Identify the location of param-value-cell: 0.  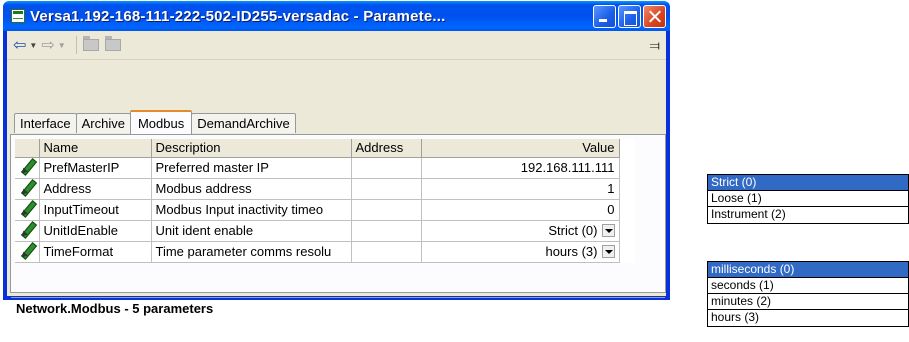
(520, 210).